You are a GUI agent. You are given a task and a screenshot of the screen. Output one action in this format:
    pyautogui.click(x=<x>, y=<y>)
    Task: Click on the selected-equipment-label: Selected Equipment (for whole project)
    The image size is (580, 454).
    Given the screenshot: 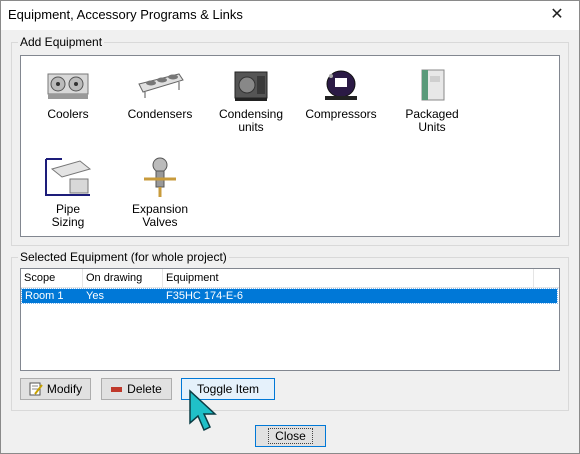 What is the action you would take?
    pyautogui.click(x=123, y=257)
    